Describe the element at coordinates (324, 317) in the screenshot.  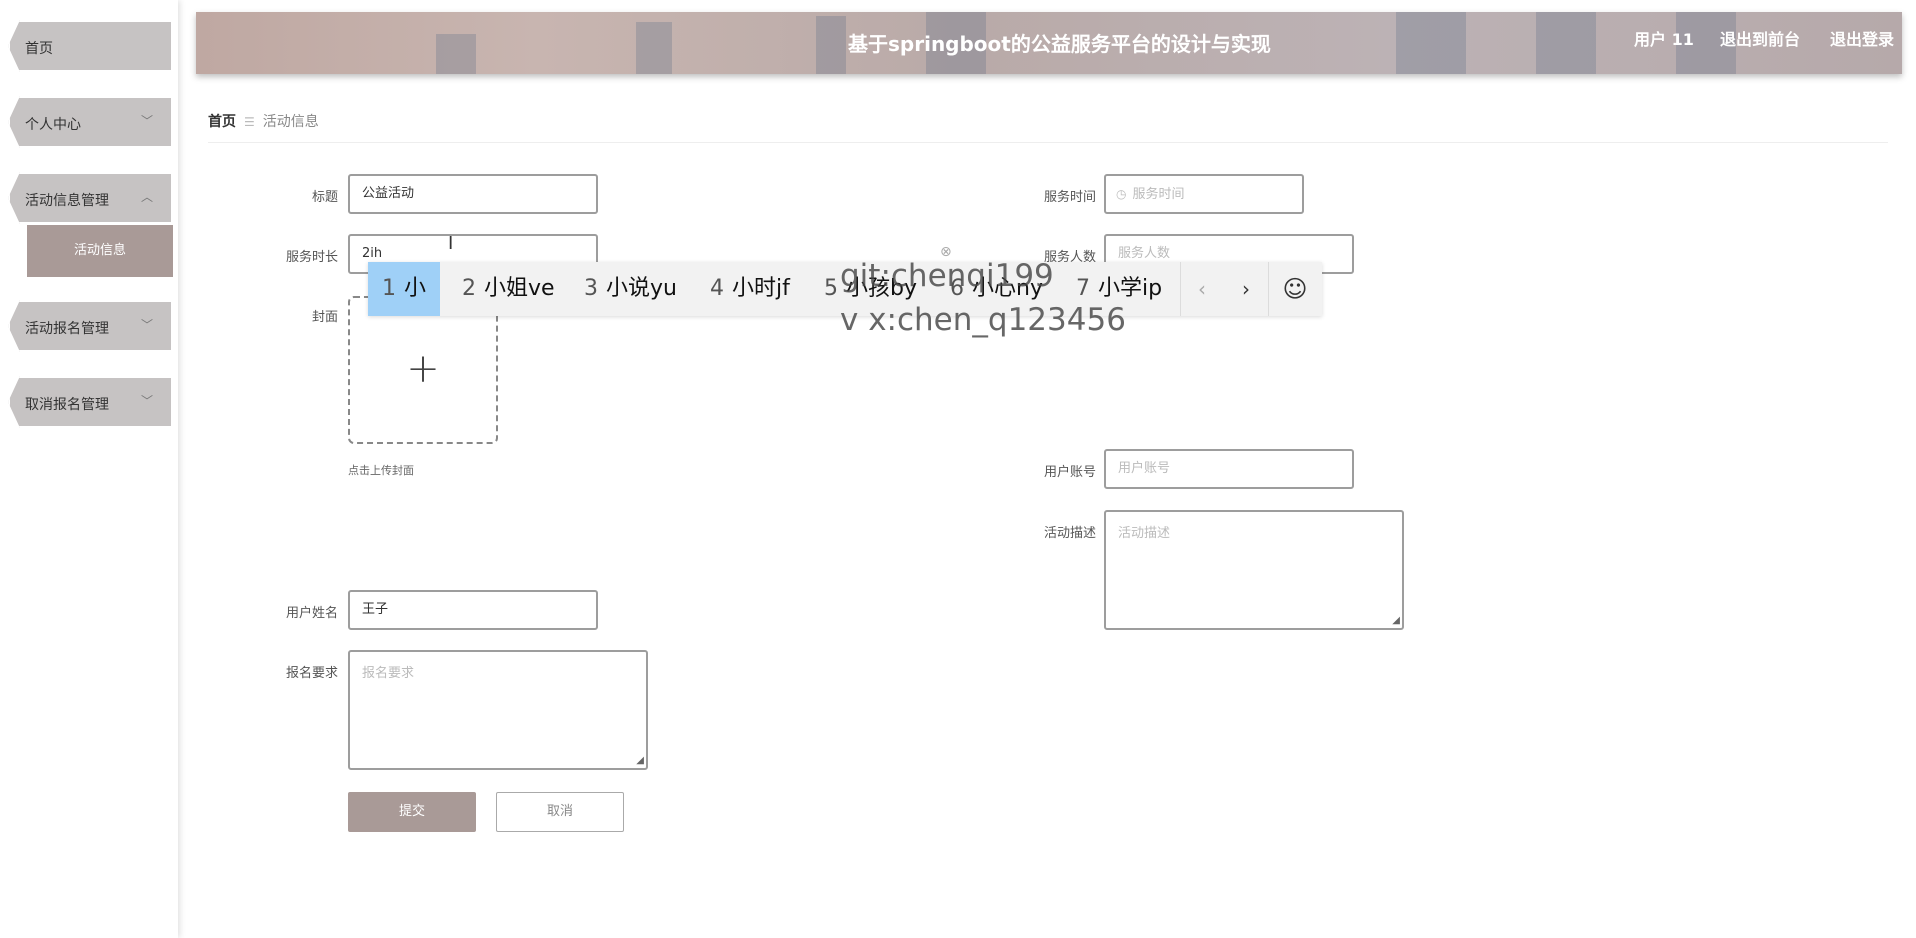
I see `cover-label: 封面` at that location.